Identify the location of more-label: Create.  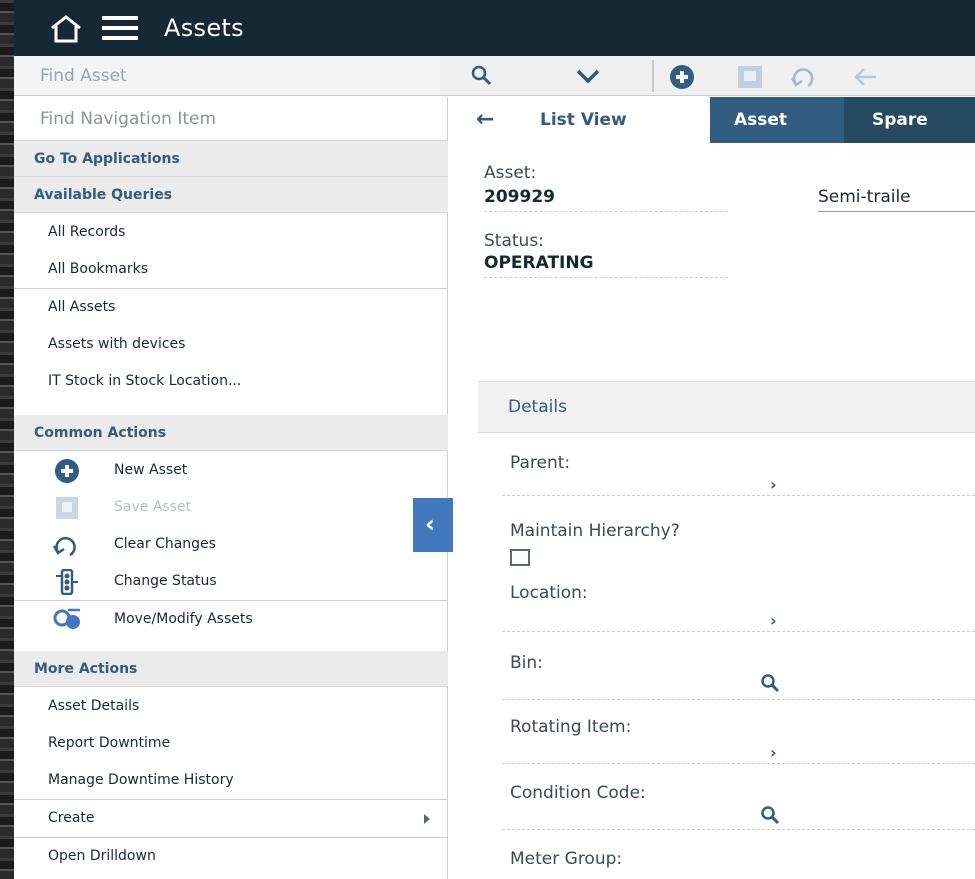
(71, 818).